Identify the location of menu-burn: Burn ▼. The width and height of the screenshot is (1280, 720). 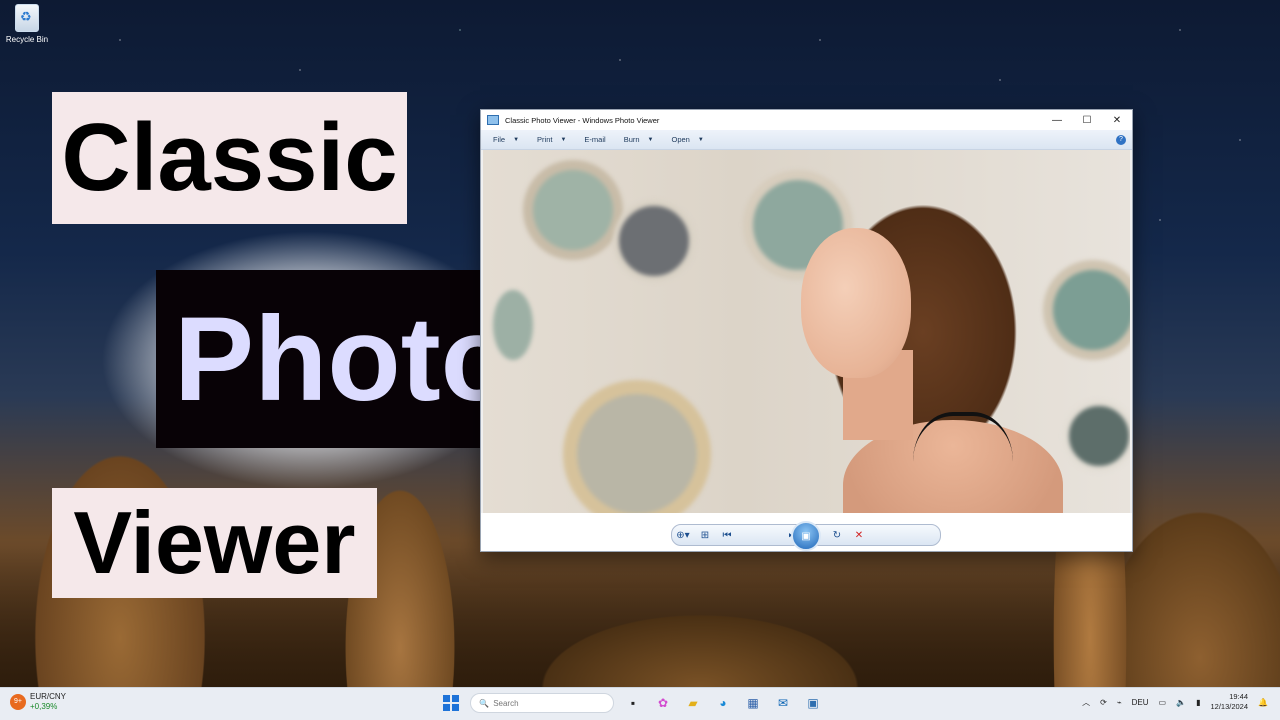
(639, 139).